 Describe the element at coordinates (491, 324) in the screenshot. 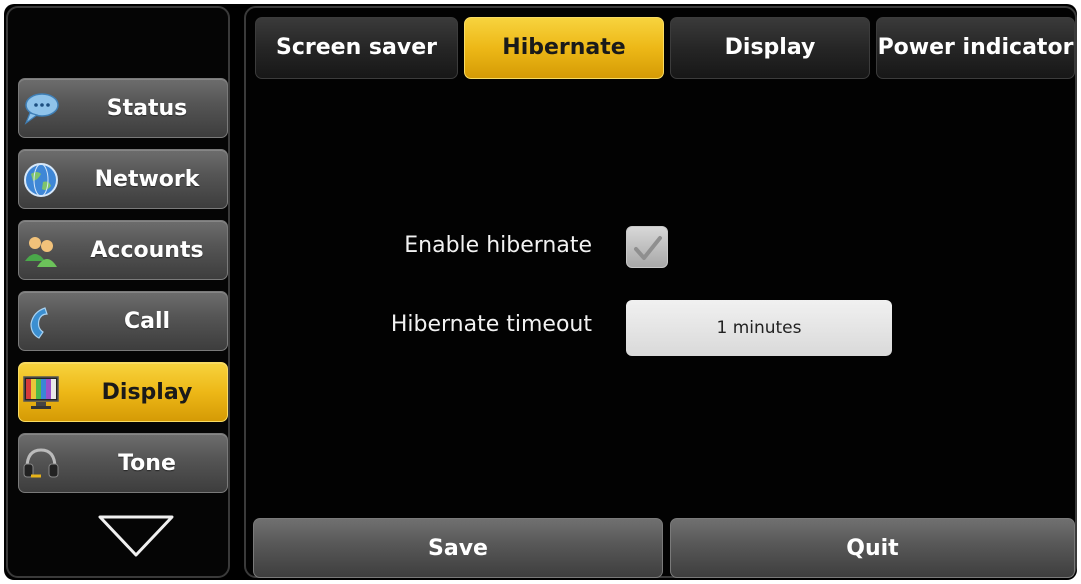

I see `hibernate-timeout-label: Hibernate timeout` at that location.